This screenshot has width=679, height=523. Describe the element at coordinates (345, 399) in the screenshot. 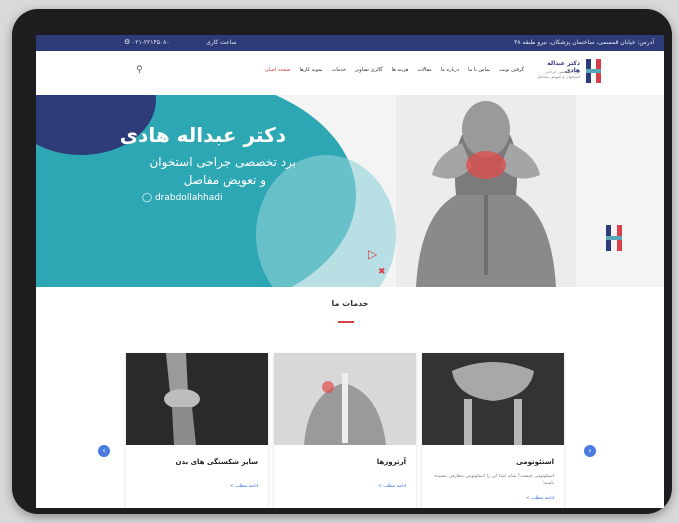

I see `spine-xray-image` at that location.